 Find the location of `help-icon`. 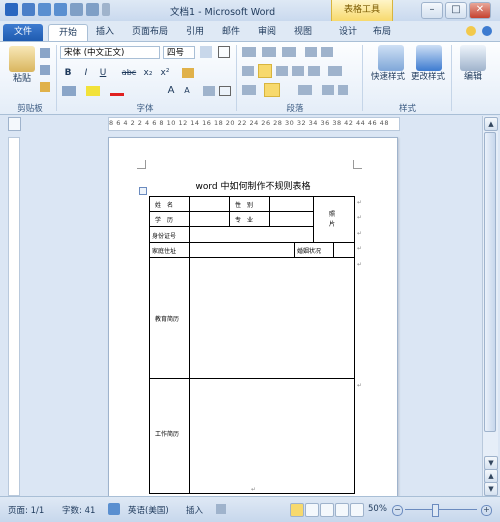

help-icon is located at coordinates (487, 31).